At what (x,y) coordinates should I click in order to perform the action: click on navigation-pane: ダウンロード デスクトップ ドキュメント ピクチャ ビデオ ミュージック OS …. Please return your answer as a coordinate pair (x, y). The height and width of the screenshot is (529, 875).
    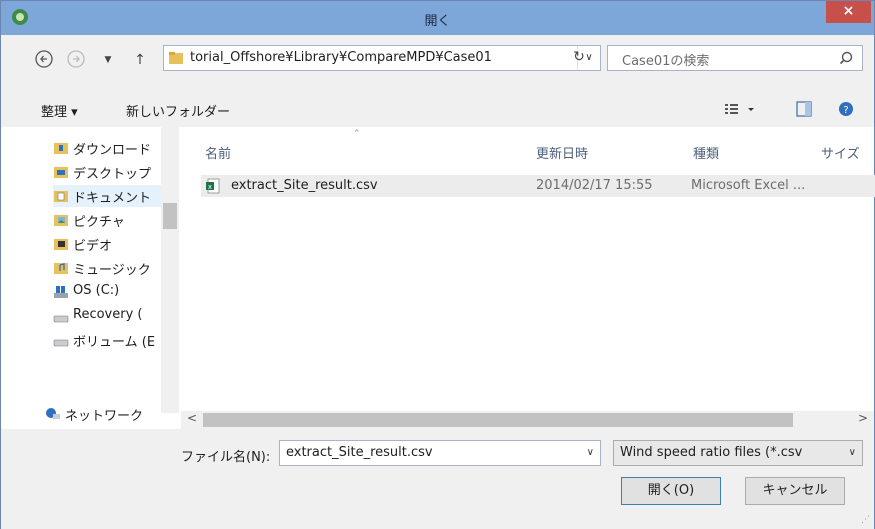
    Looking at the image, I should click on (91, 275).